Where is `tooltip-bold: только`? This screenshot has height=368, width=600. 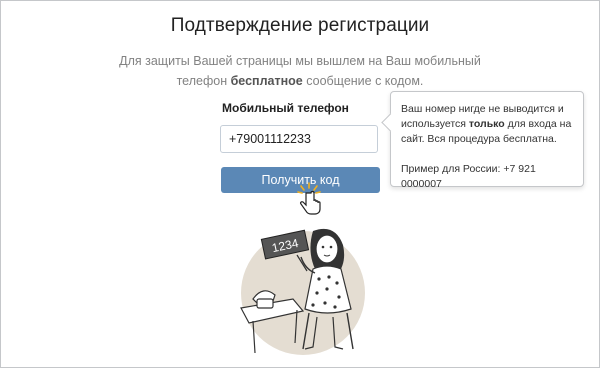 tooltip-bold: только is located at coordinates (486, 124).